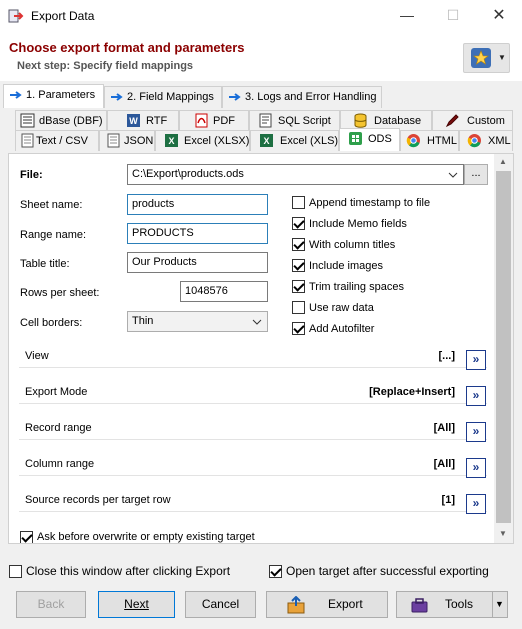  I want to click on option-trim-spaces: Trim trailing spaces, so click(348, 286).